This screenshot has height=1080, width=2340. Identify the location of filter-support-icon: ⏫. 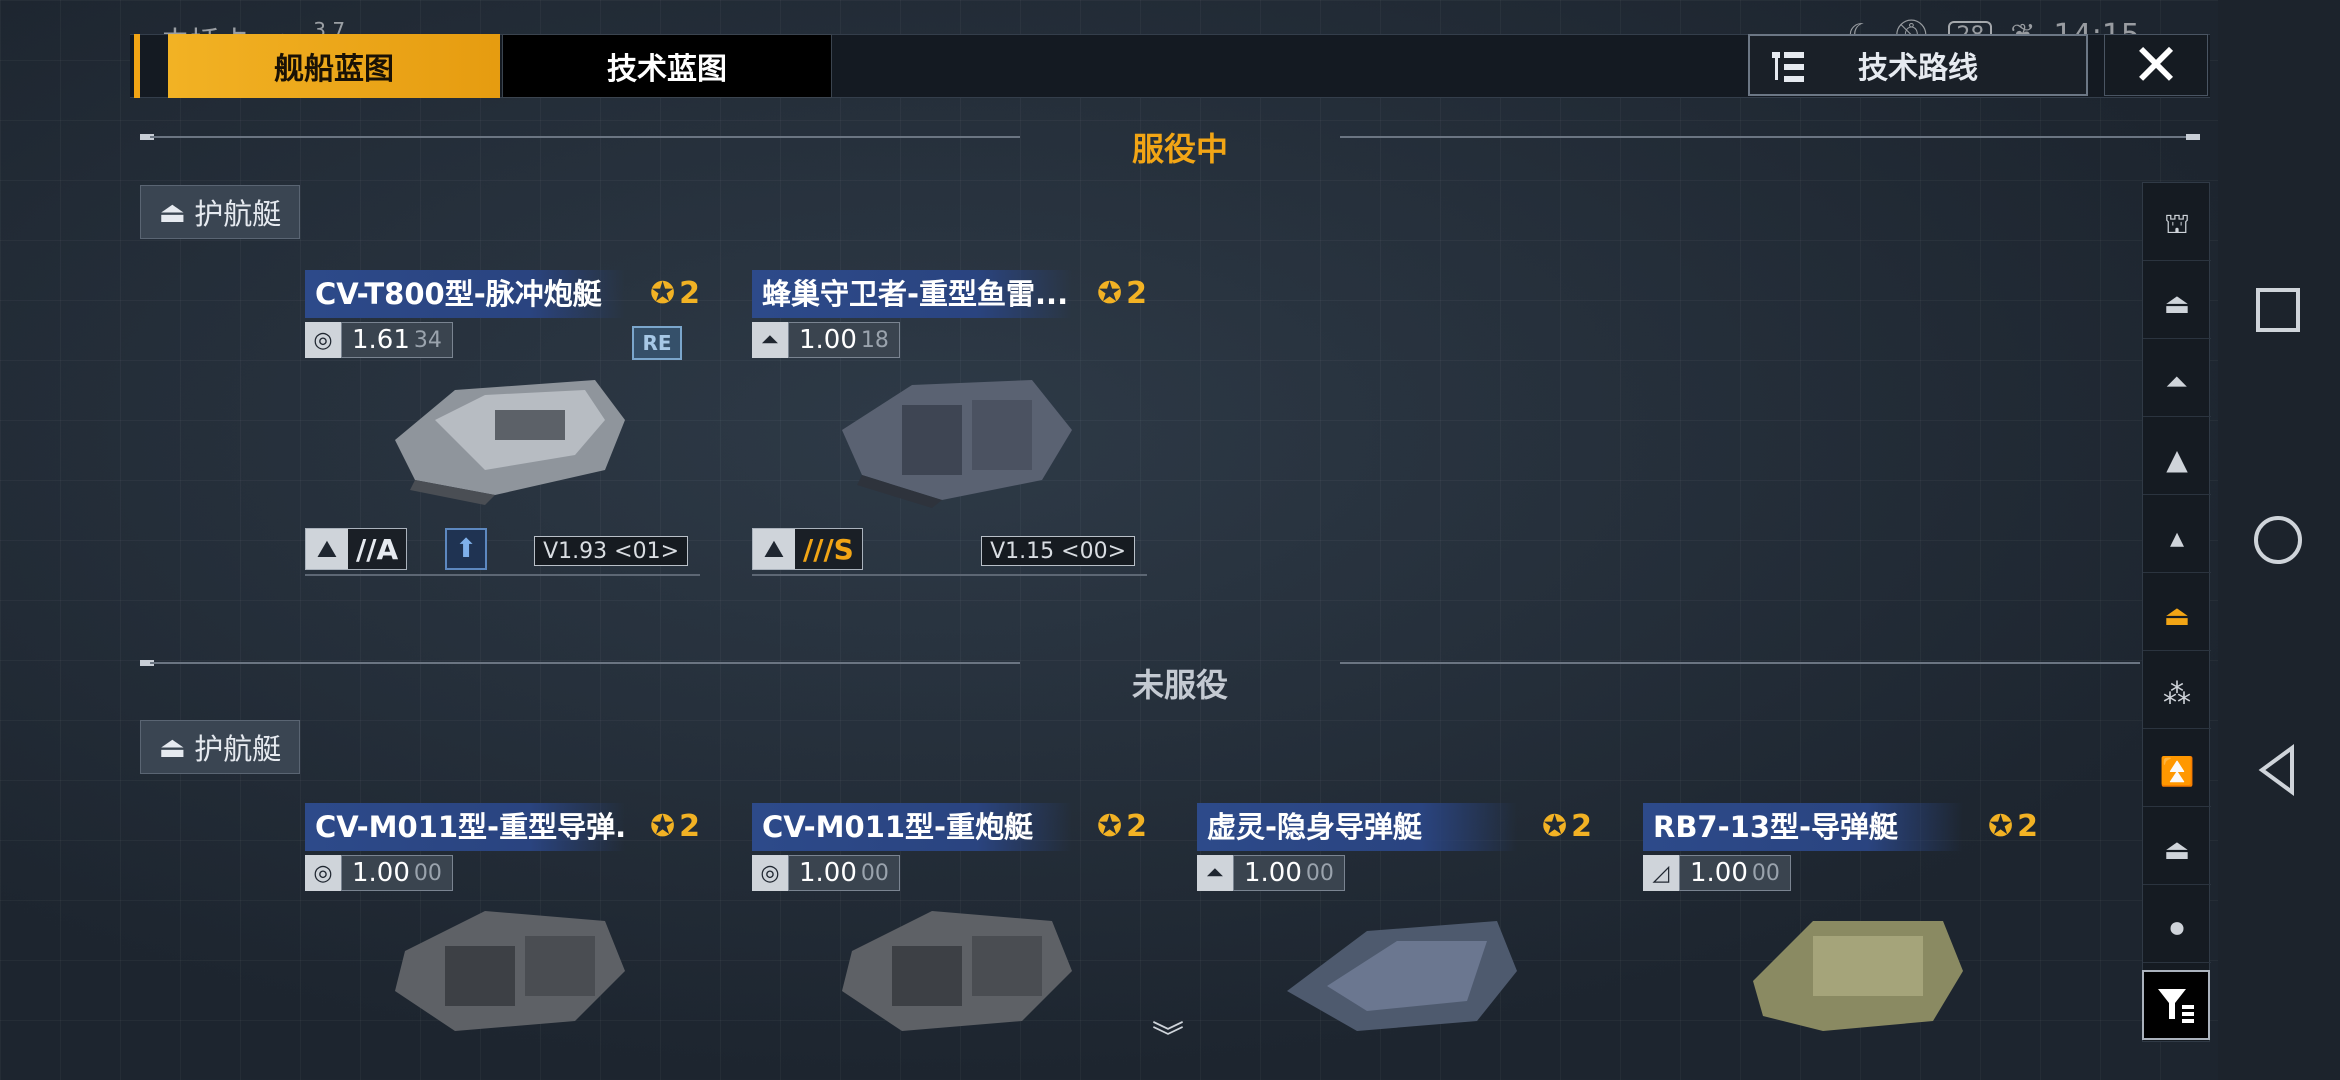
(2177, 772).